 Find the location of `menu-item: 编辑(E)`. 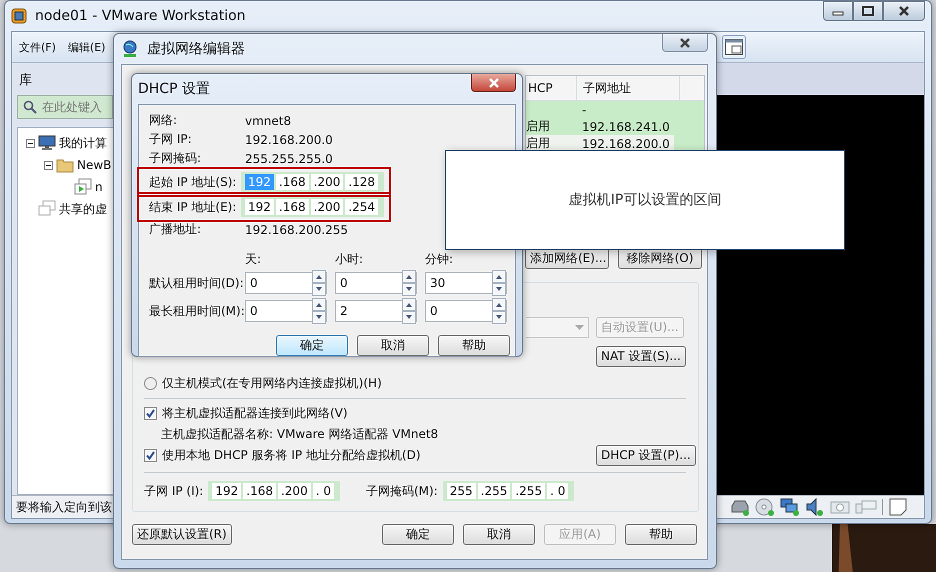

menu-item: 编辑(E) is located at coordinates (86, 47).